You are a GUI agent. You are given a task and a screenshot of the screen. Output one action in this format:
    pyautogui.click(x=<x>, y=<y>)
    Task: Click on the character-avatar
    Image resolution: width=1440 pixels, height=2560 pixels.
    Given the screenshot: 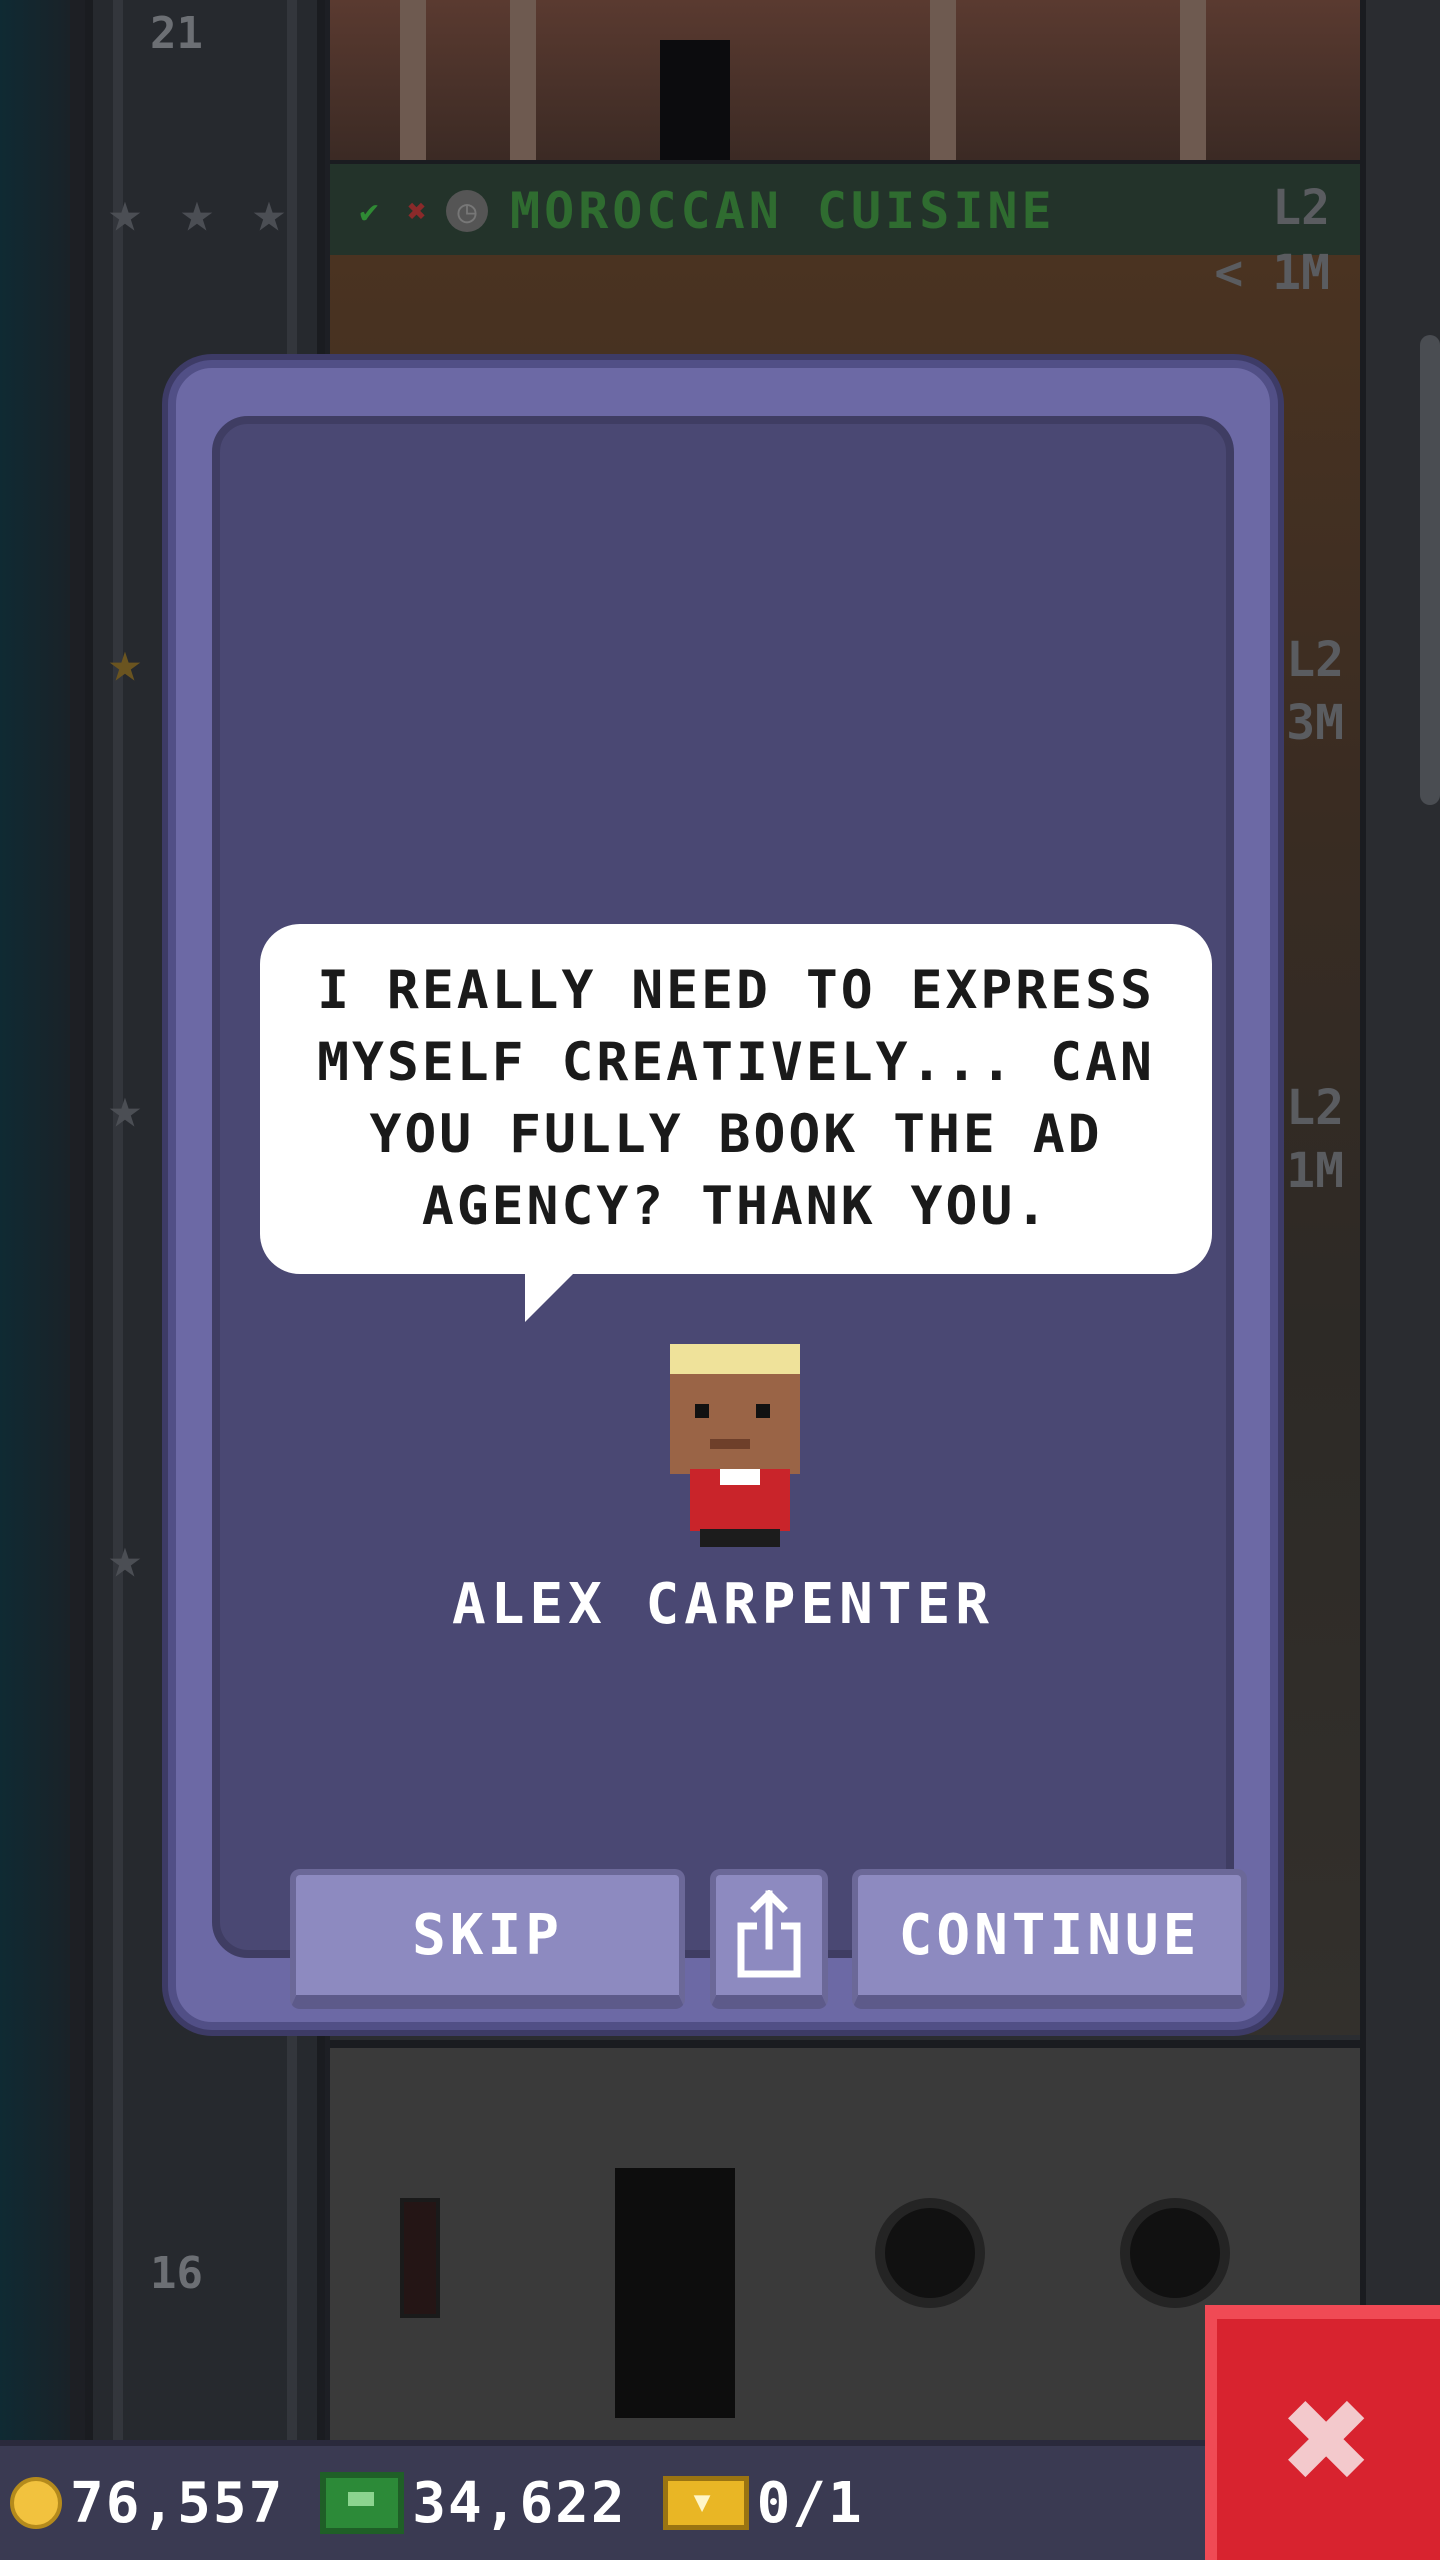 What is the action you would take?
    pyautogui.click(x=735, y=1445)
    